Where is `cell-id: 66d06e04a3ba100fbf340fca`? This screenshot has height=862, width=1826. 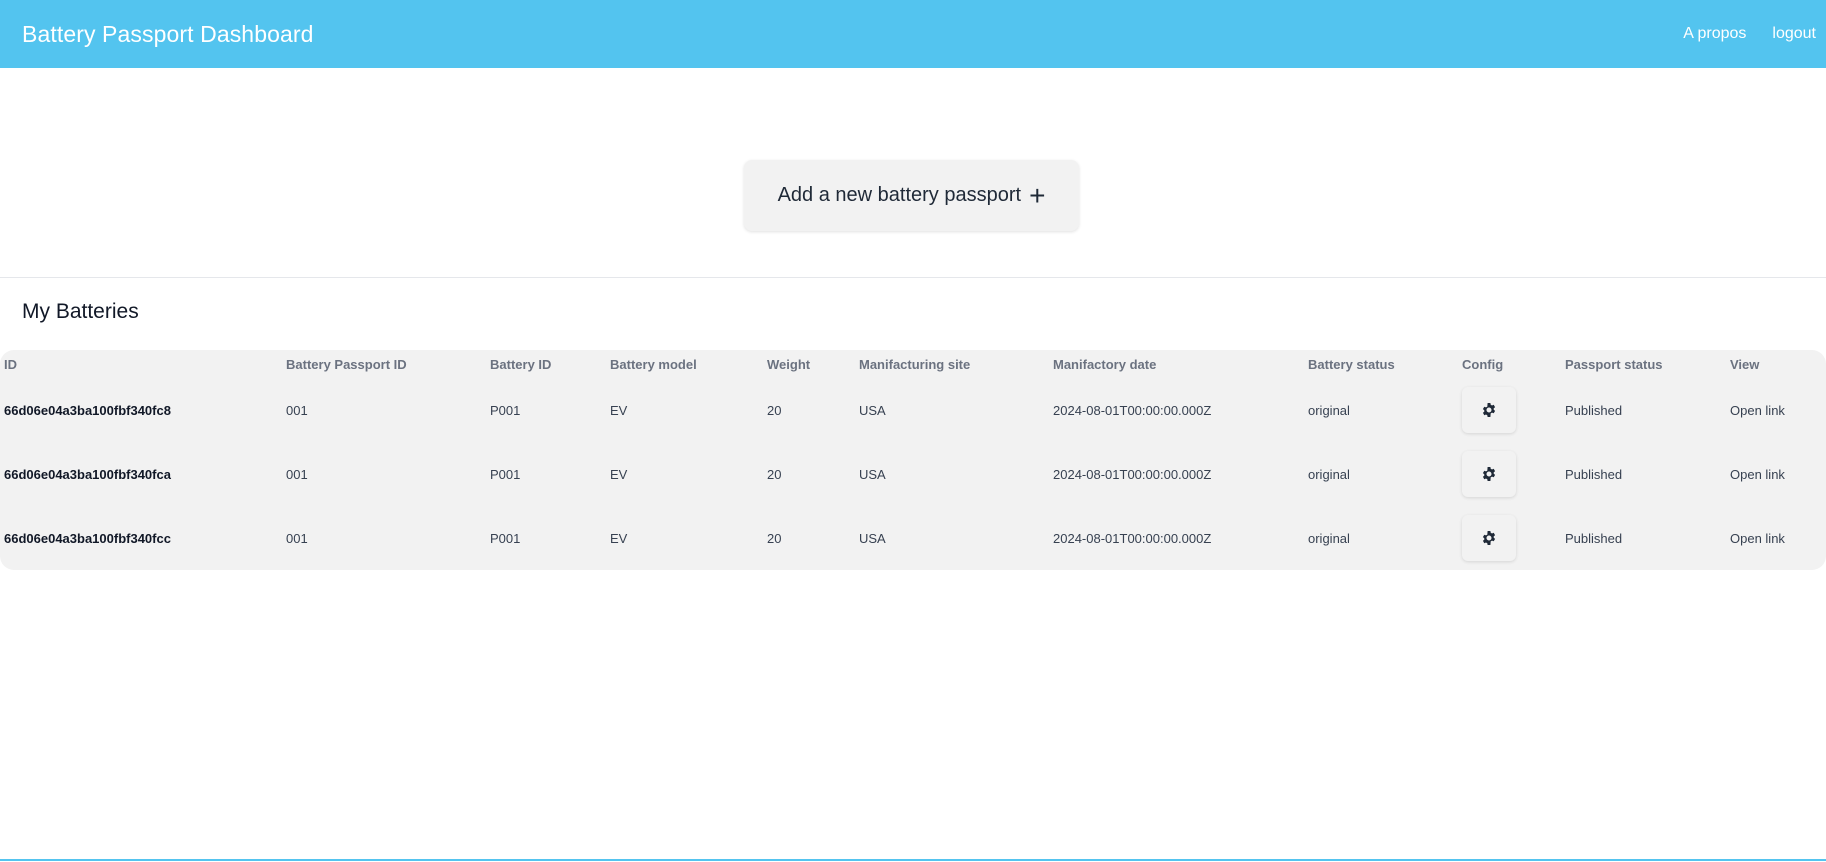
cell-id: 66d06e04a3ba100fbf340fca is located at coordinates (87, 474).